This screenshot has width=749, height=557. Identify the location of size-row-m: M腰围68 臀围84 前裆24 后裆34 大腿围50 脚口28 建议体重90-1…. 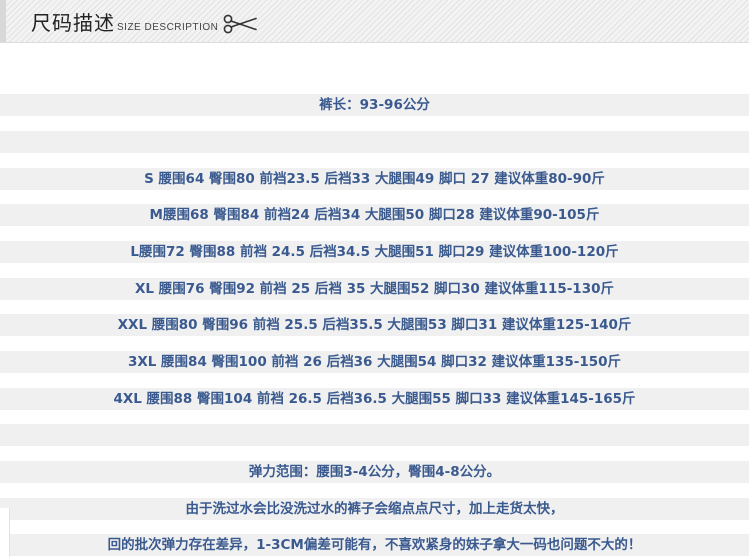
(374, 215).